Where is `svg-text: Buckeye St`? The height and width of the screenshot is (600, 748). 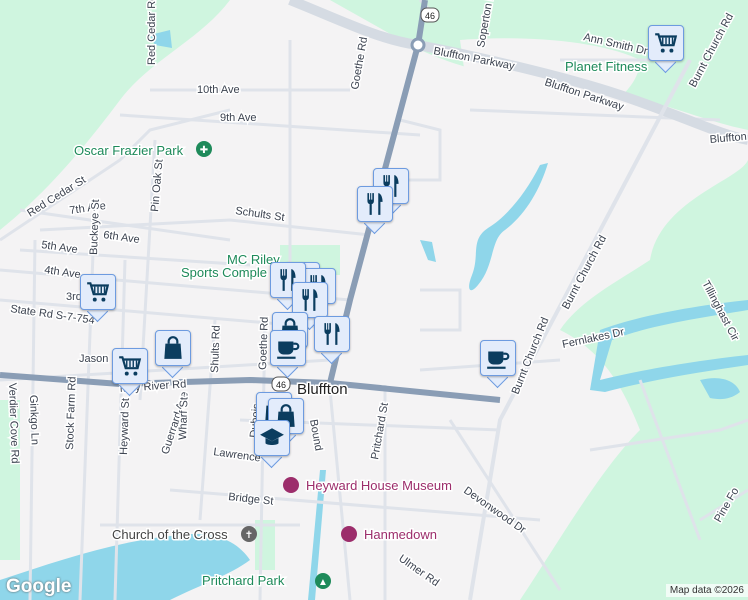 svg-text: Buckeye St is located at coordinates (95, 227).